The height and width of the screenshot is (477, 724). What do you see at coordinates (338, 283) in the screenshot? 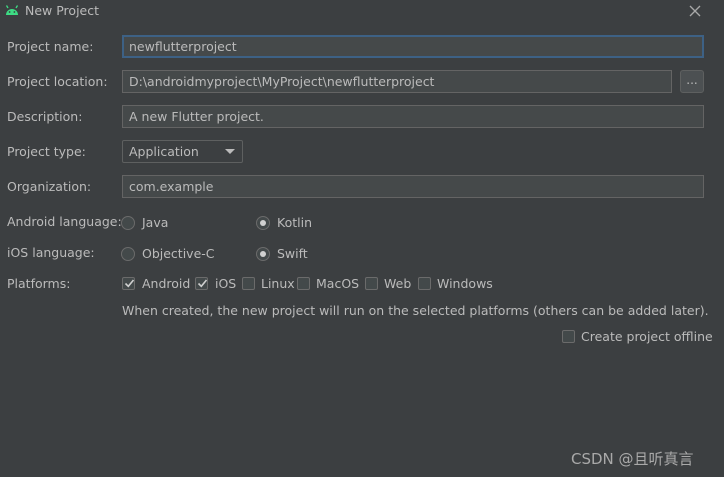
I see `checkbox-macos-label: MacOS` at bounding box center [338, 283].